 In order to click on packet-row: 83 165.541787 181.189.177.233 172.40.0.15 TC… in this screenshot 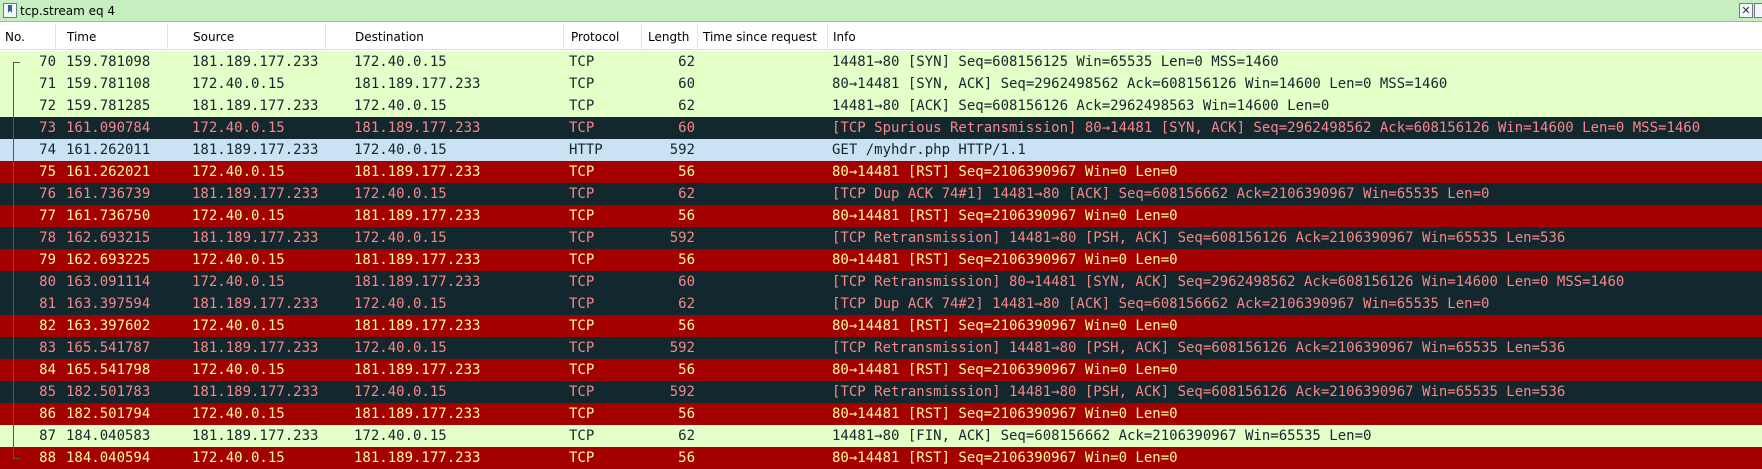, I will do `click(881, 348)`.